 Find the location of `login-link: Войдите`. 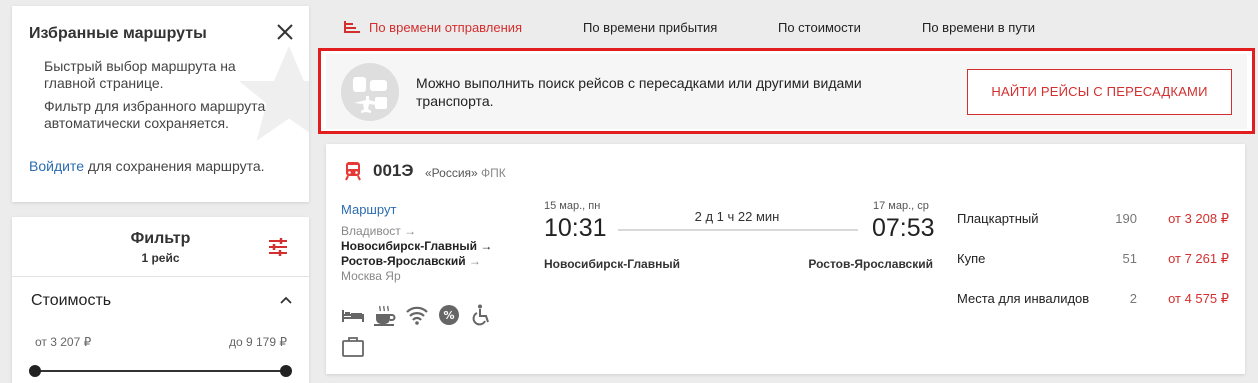

login-link: Войдите is located at coordinates (56, 166).